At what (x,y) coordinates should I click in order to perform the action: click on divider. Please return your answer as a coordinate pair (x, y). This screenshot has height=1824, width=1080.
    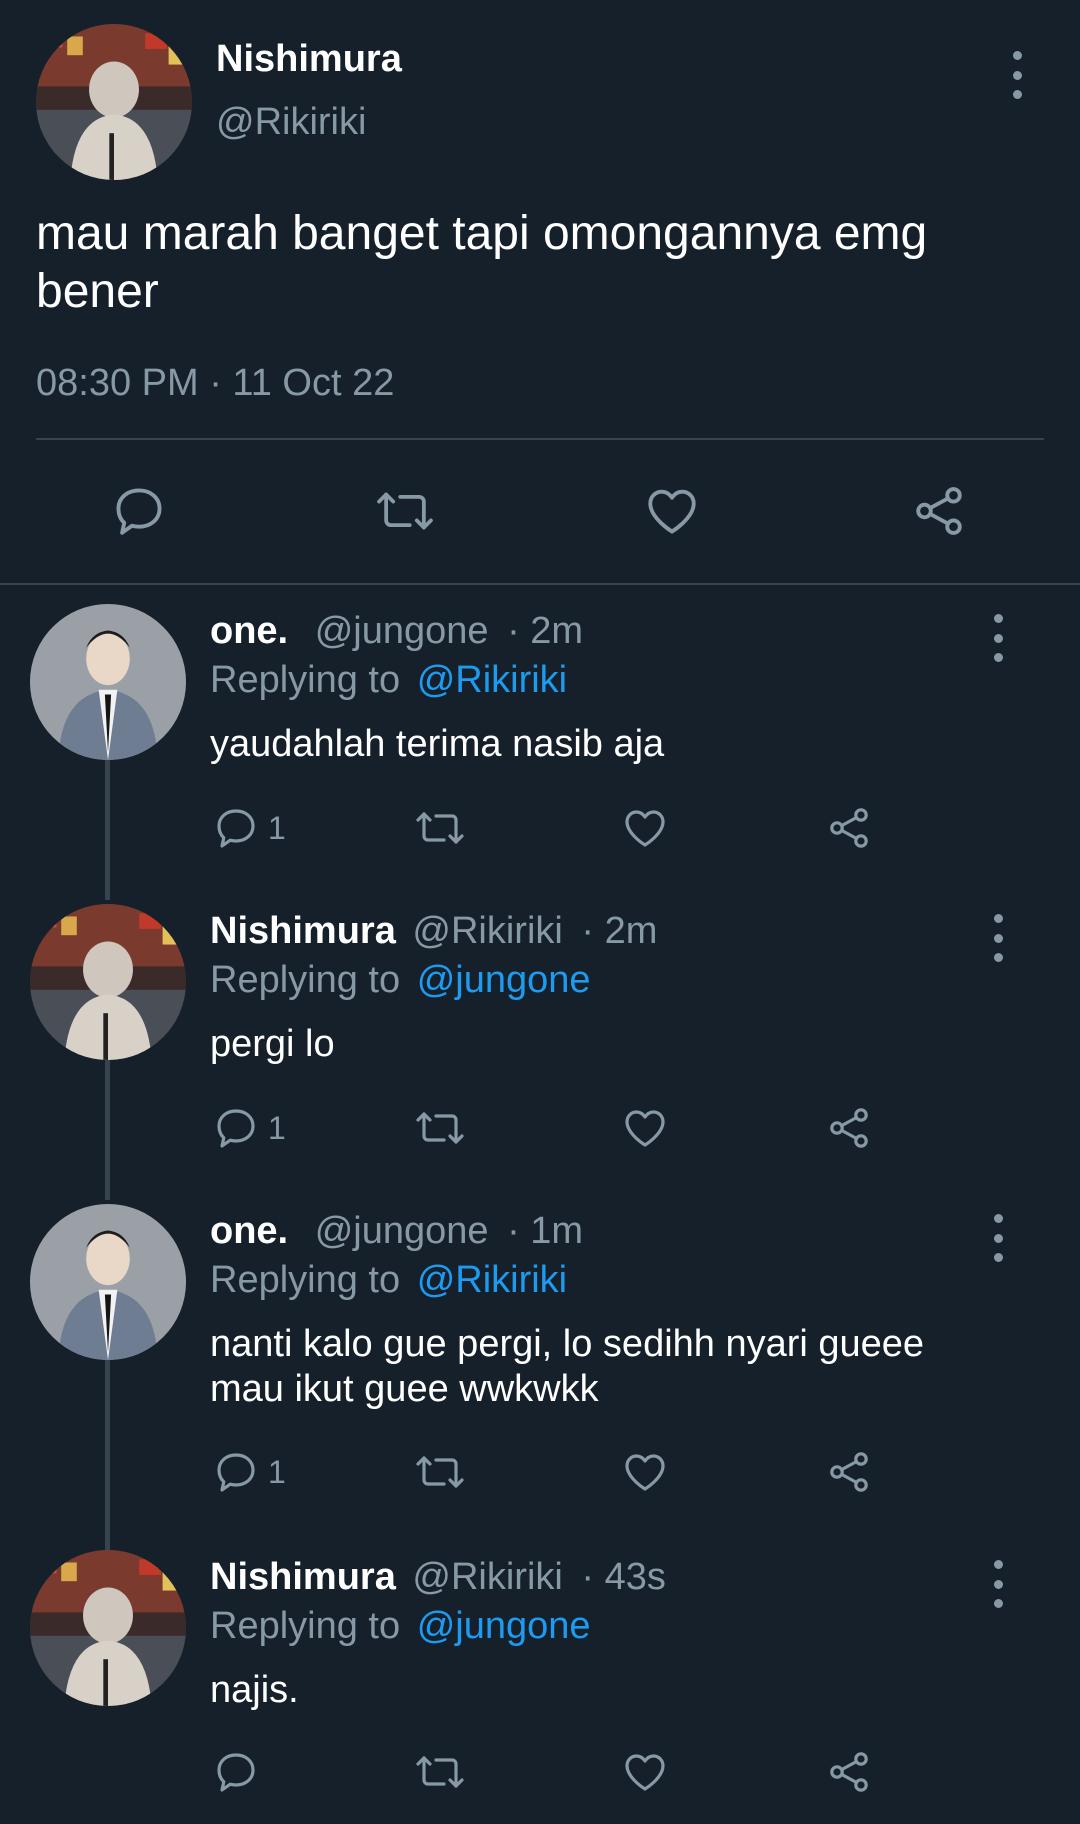
    Looking at the image, I should click on (540, 439).